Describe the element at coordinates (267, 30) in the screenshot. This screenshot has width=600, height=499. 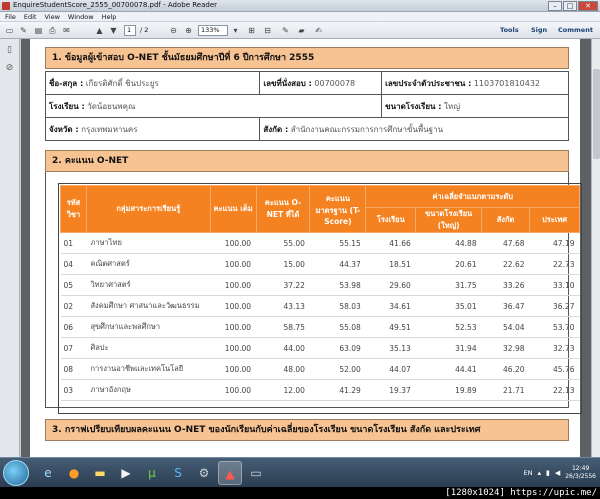
I see `read-mode-icon: ⊟` at that location.